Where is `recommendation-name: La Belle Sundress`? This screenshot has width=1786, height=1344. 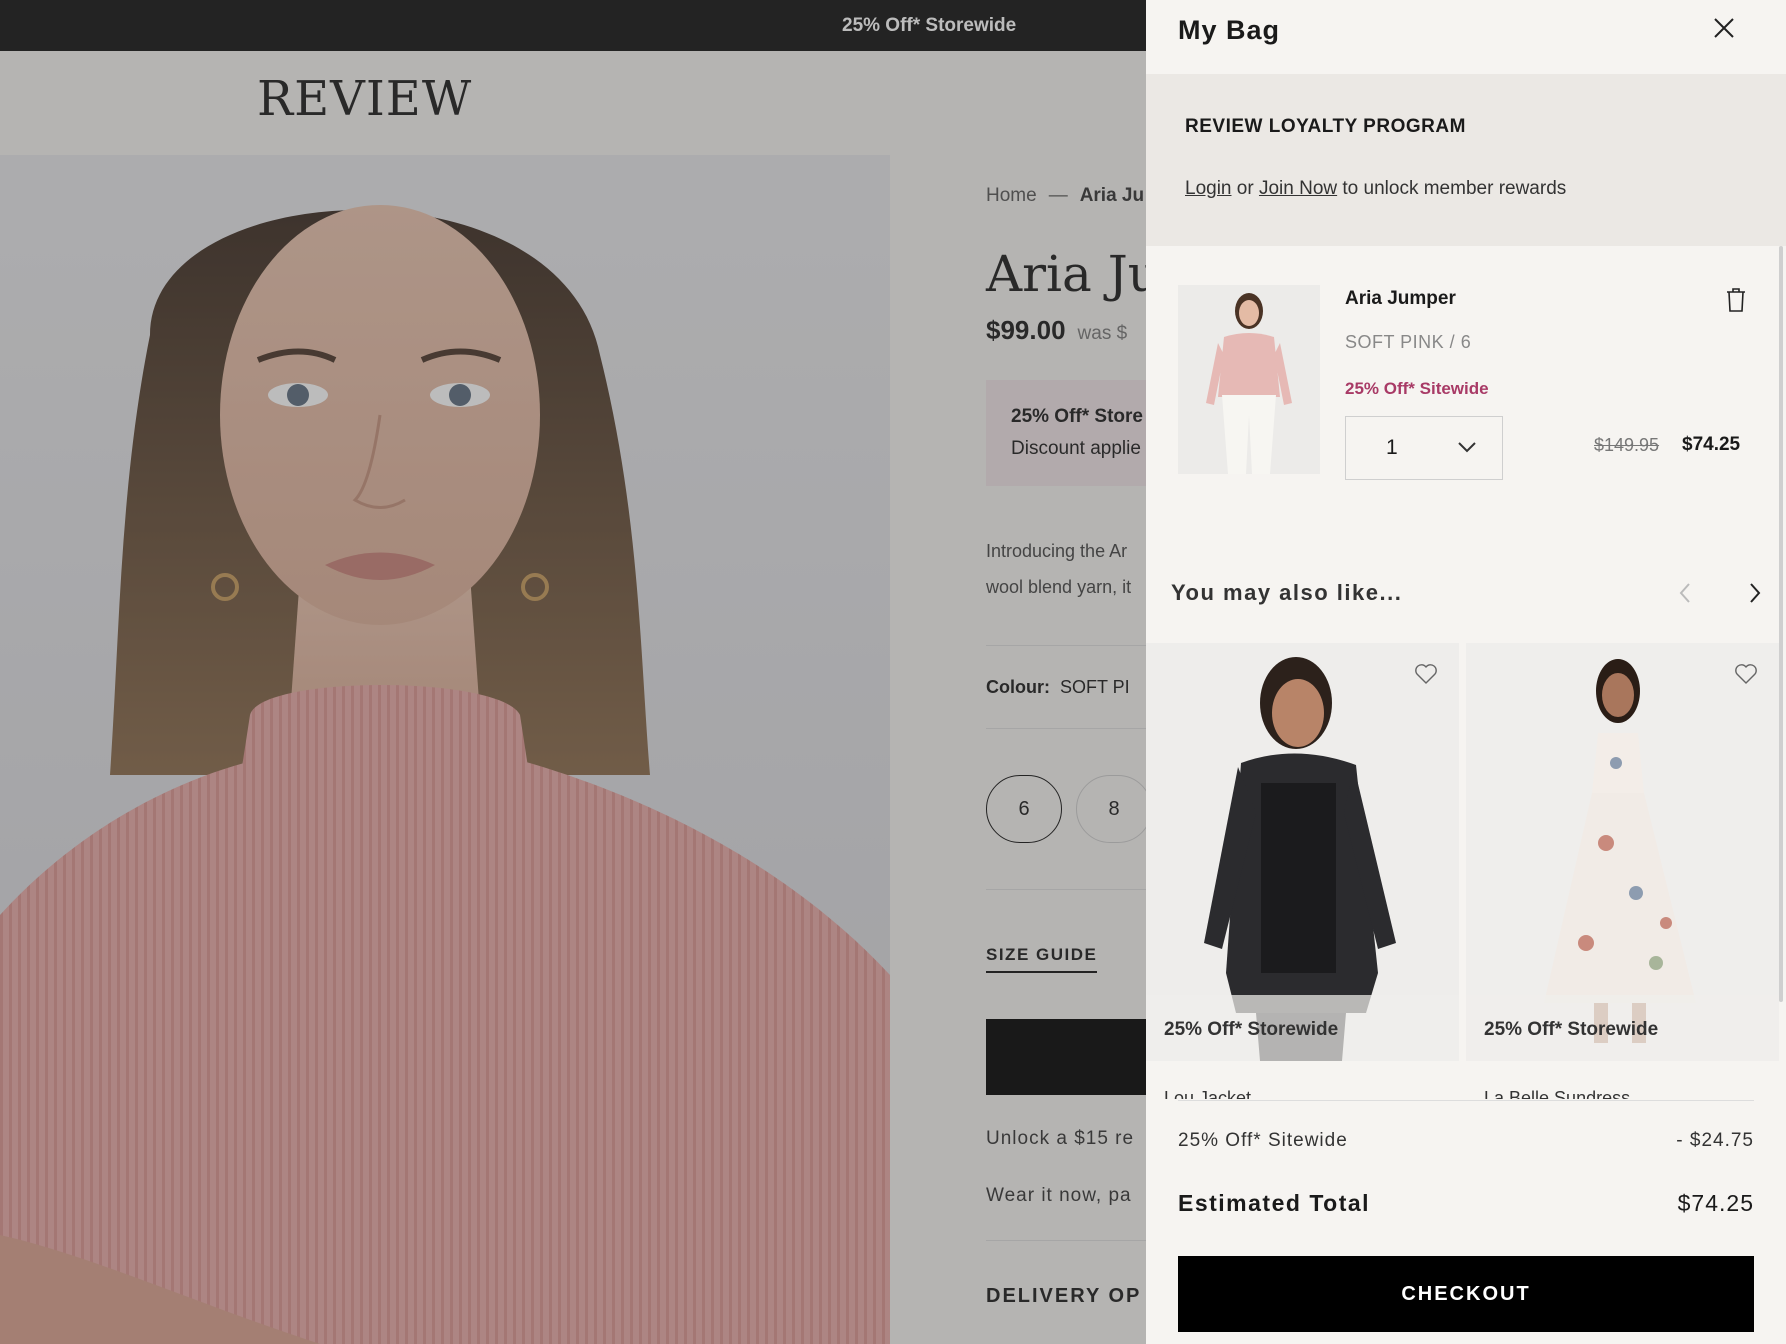
recommendation-name: La Belle Sundress is located at coordinates (1557, 1093).